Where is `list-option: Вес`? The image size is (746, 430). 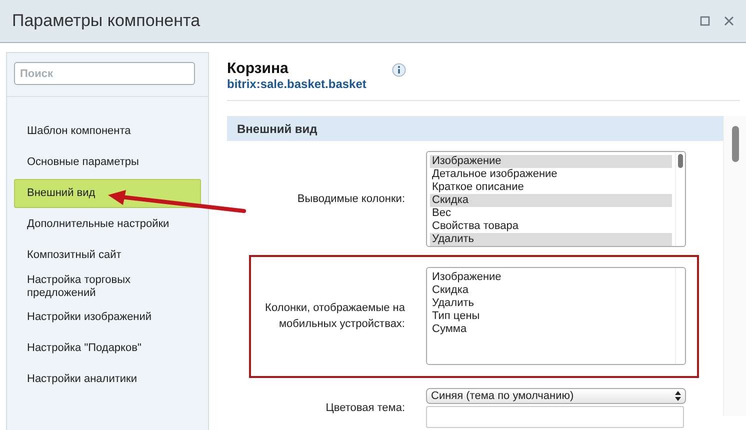 list-option: Вес is located at coordinates (551, 213).